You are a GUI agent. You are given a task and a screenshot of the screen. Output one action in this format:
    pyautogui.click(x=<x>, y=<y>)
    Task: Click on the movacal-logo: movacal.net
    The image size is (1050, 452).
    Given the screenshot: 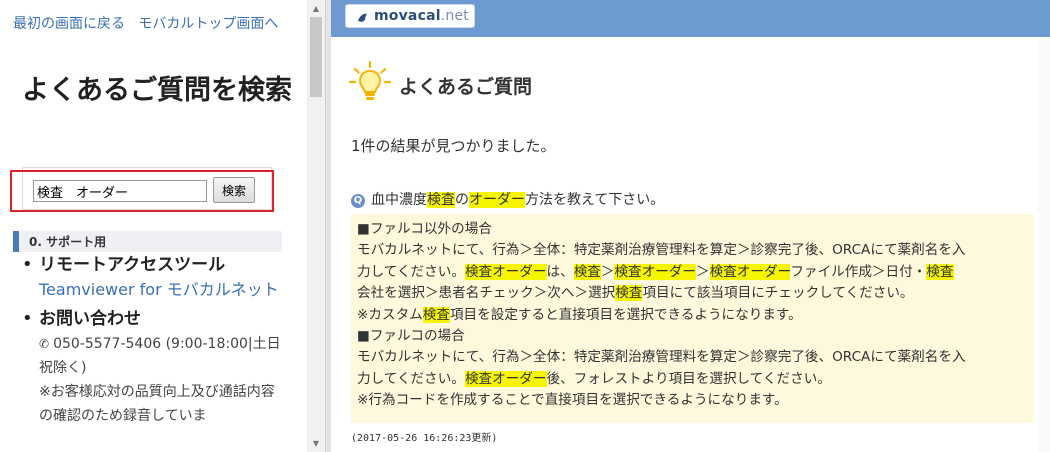 What is the action you would take?
    pyautogui.click(x=410, y=16)
    